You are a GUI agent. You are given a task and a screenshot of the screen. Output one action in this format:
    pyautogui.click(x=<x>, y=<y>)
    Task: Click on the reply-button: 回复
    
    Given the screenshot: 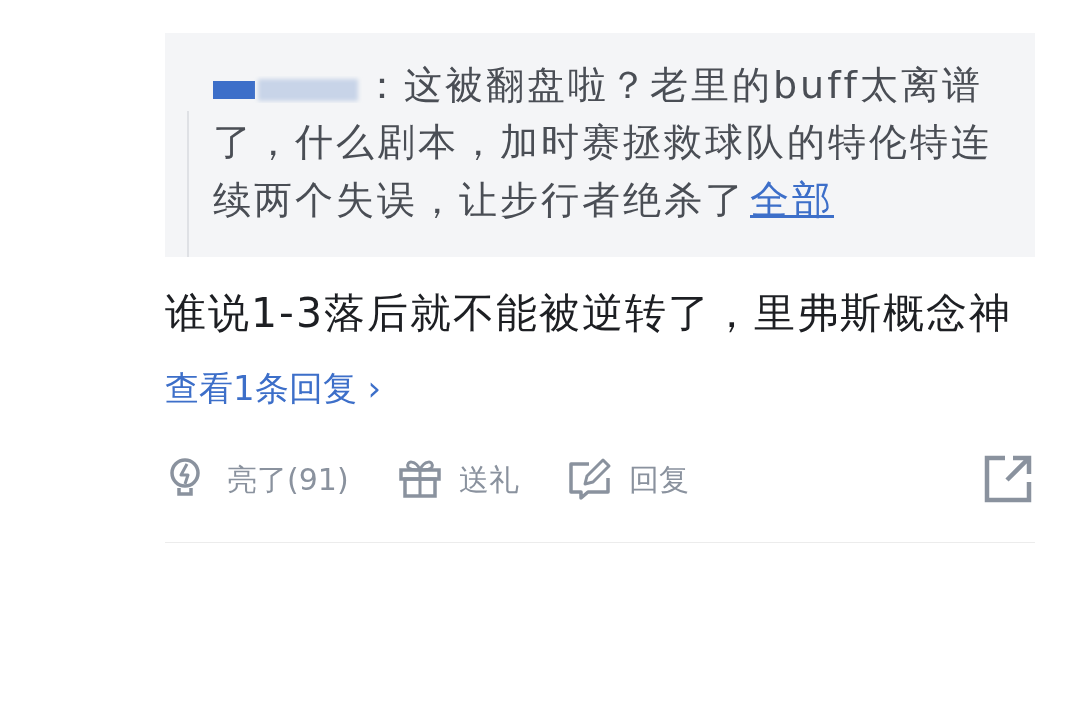 What is the action you would take?
    pyautogui.click(x=627, y=479)
    